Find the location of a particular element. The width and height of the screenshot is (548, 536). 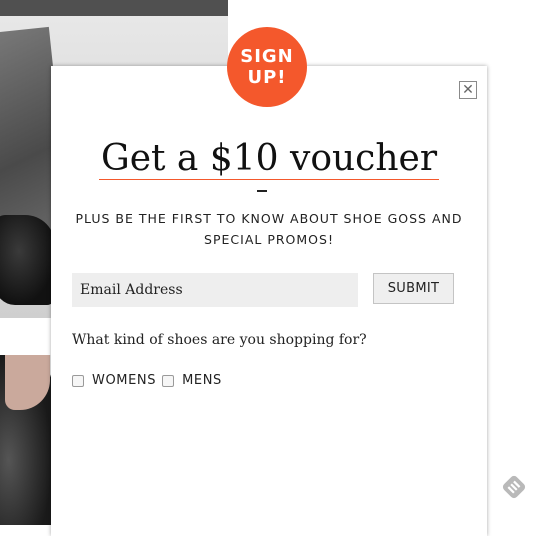

feedly-icon is located at coordinates (514, 487).